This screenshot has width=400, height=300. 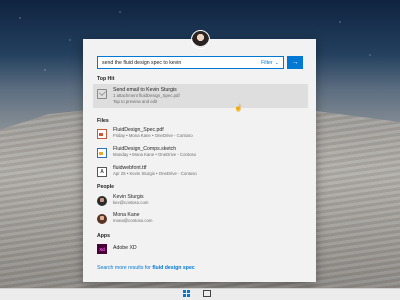 I want to click on top-hit-hint: Tap to preview and edit, so click(x=135, y=101).